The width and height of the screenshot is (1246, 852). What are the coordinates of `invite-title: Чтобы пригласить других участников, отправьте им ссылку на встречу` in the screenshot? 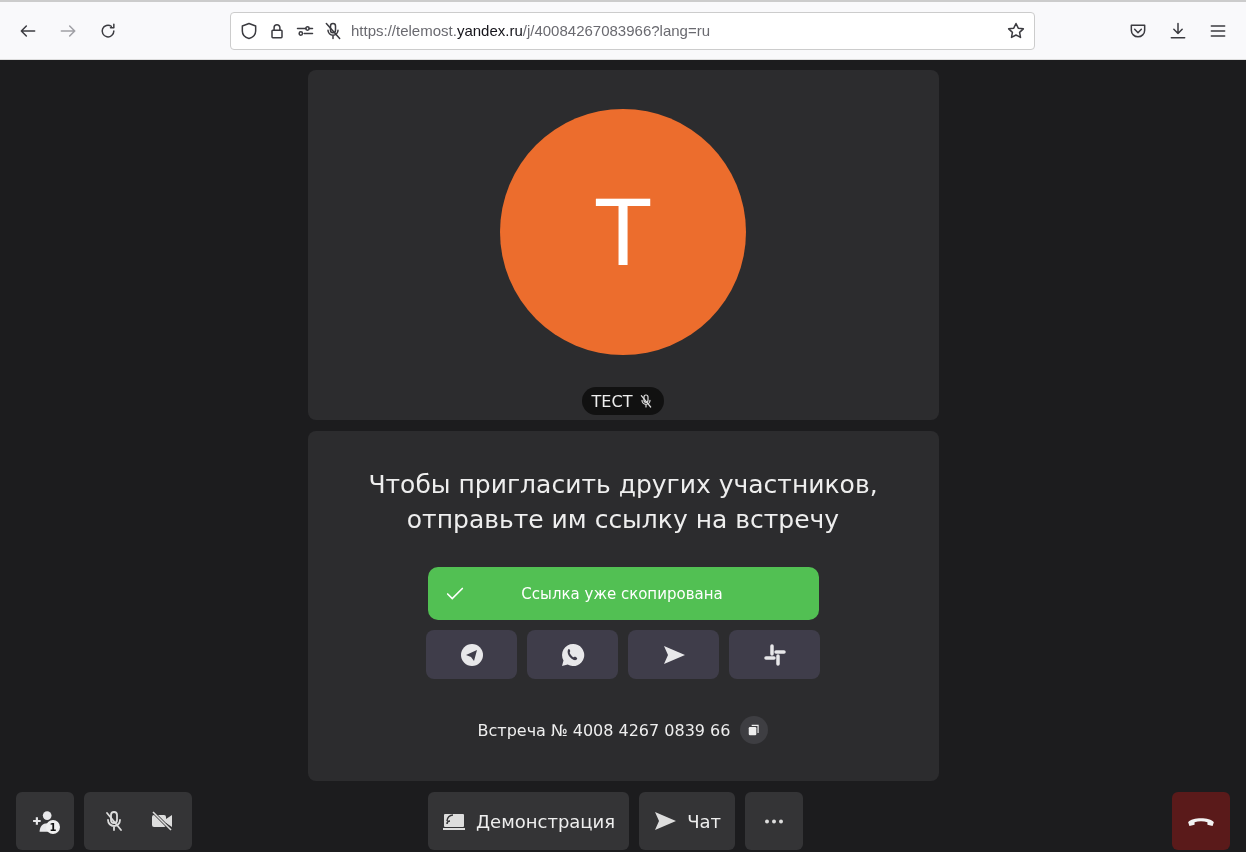 It's located at (623, 502).